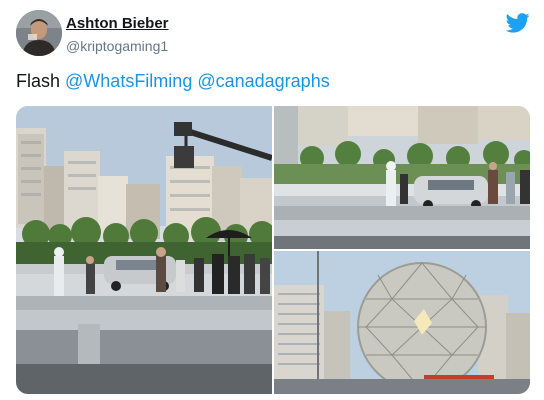  Describe the element at coordinates (517, 23) in the screenshot. I see `twitter-bird-icon` at that location.